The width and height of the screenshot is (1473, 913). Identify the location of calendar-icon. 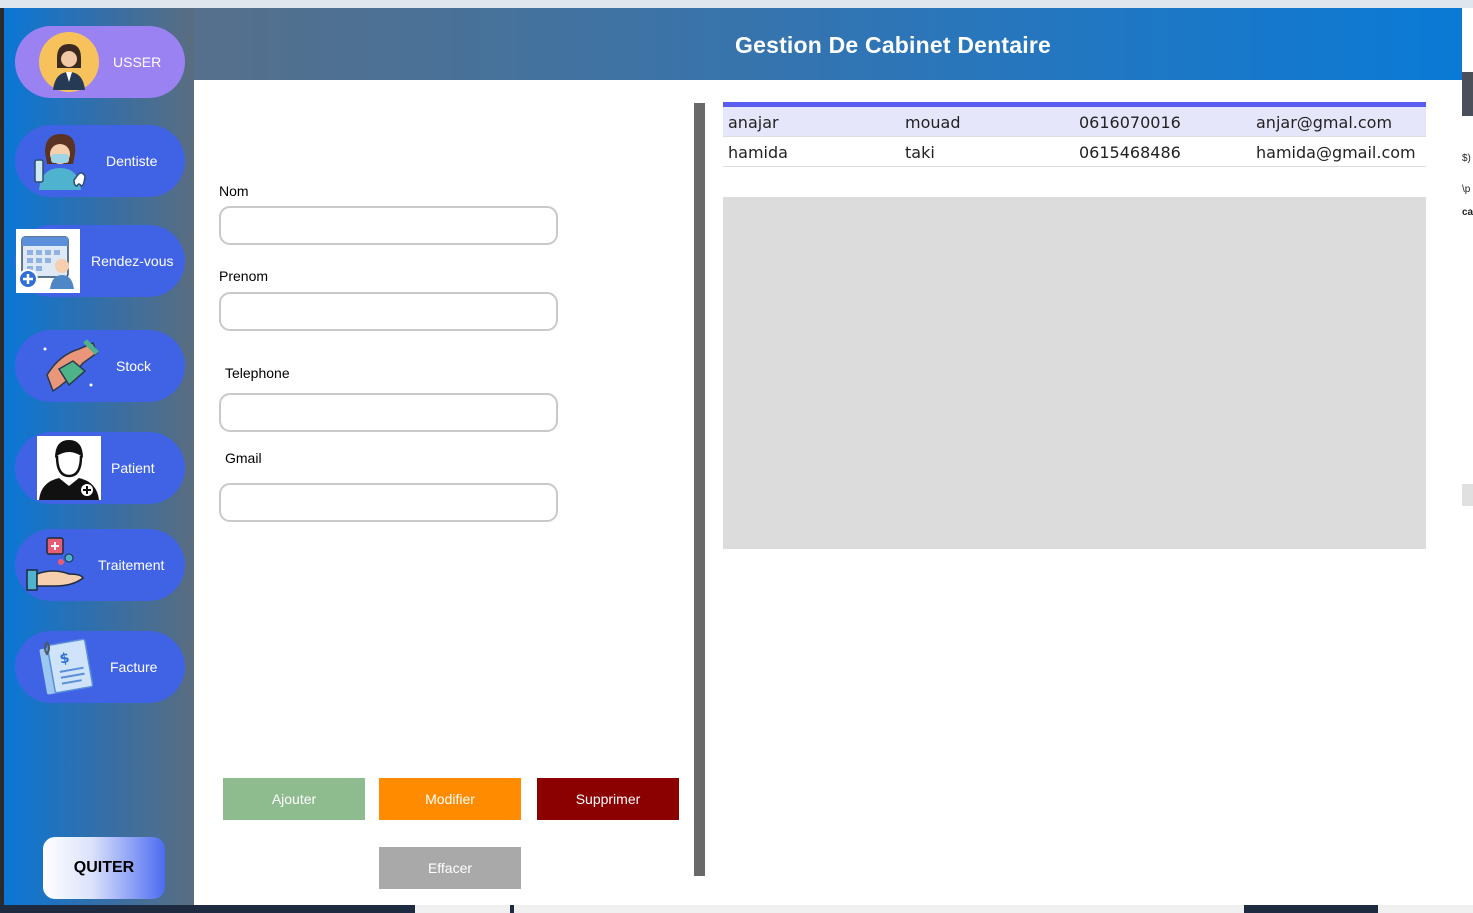
(48, 261).